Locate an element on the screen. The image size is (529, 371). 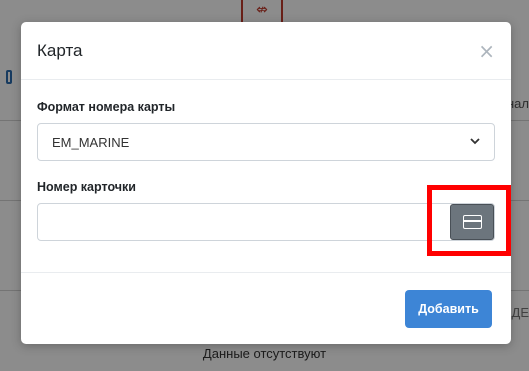
format-field-label: Формат номера карты is located at coordinates (106, 107).